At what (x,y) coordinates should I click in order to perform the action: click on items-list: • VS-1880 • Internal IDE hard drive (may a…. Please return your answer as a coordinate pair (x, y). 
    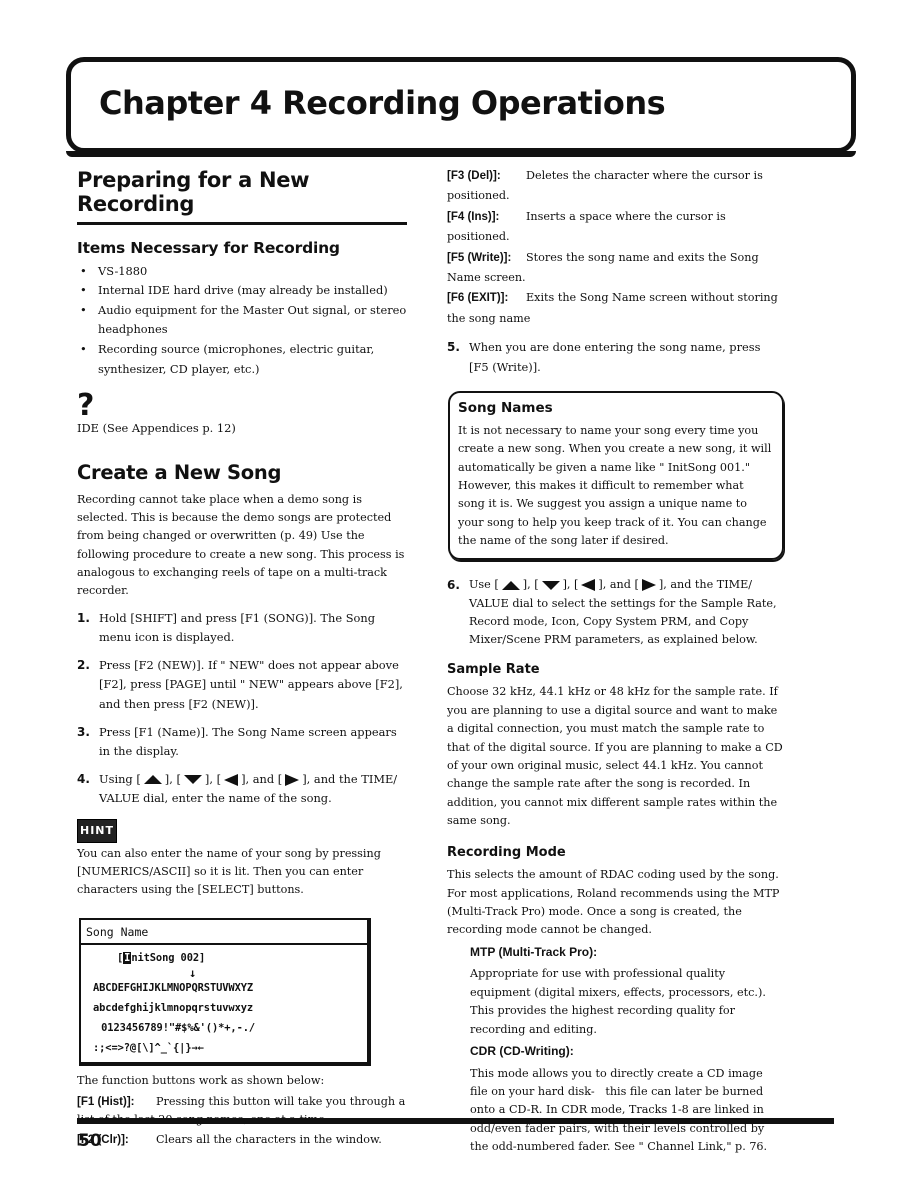
    Looking at the image, I should click on (242, 321).